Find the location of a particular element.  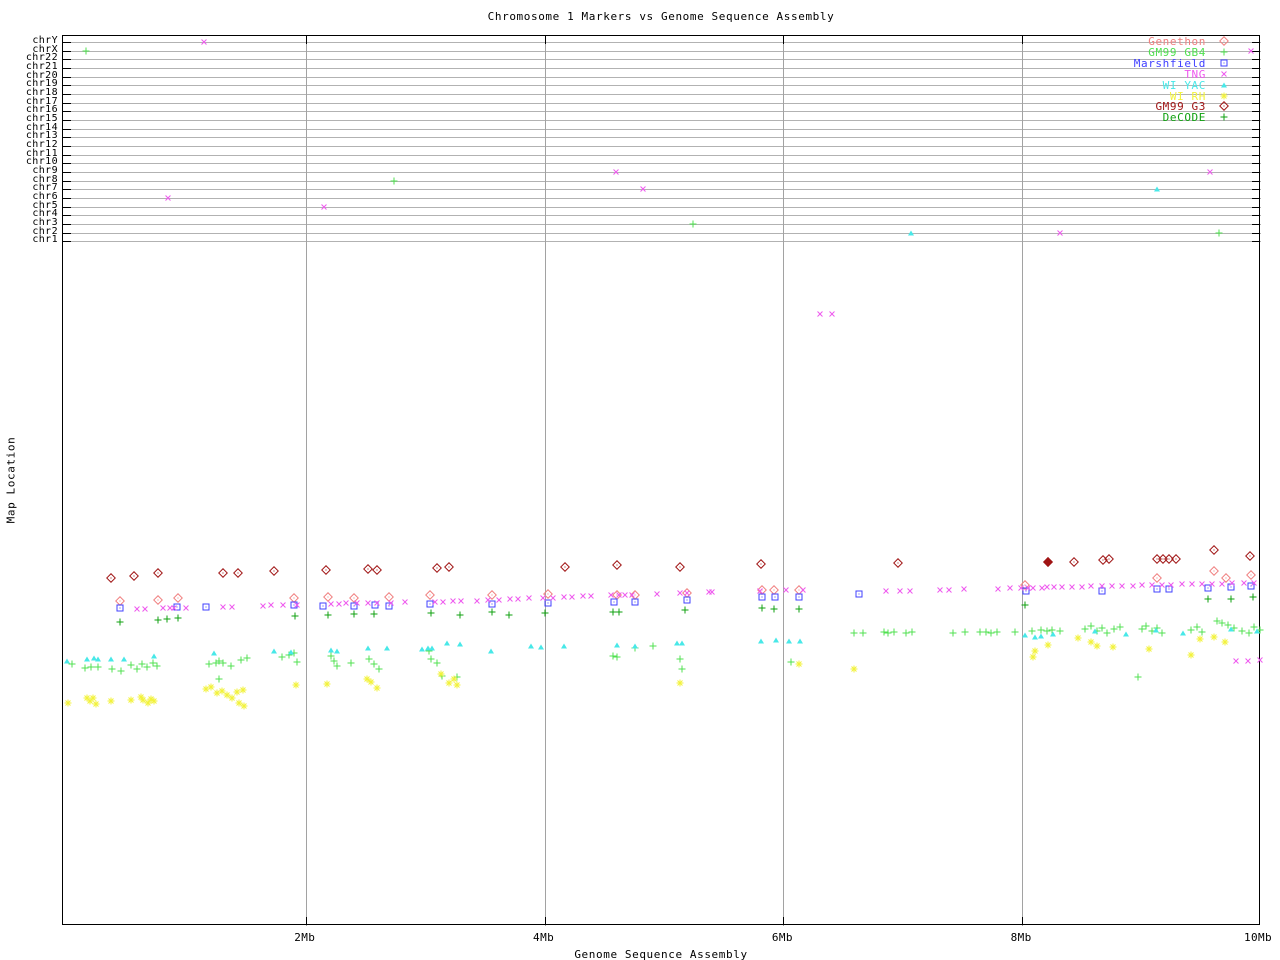

x-axis-label: Genome Sequence Assembly is located at coordinates (661, 954).